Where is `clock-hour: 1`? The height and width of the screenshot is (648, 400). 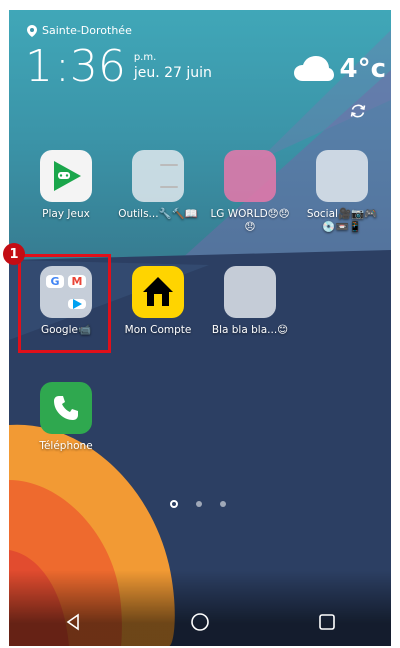
clock-hour: 1 is located at coordinates (39, 66).